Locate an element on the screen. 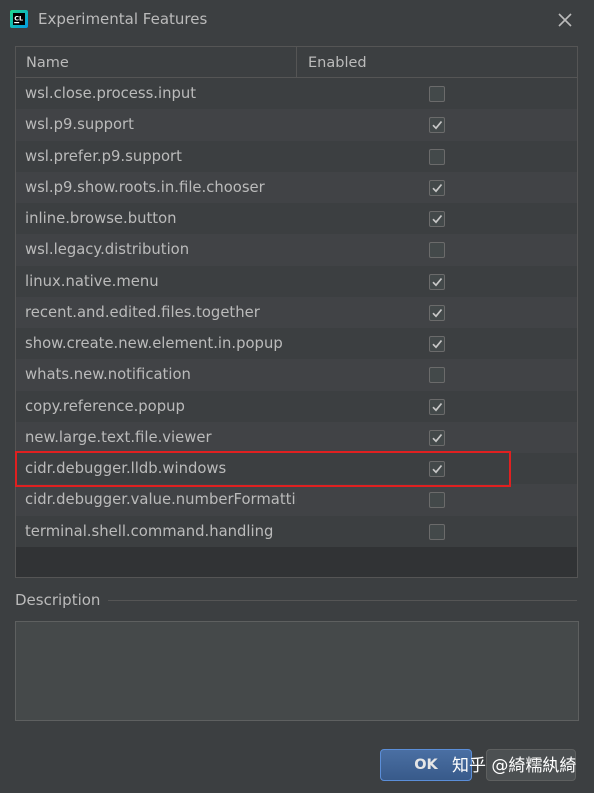 The height and width of the screenshot is (793, 594). clion-icon: CL is located at coordinates (19, 19).